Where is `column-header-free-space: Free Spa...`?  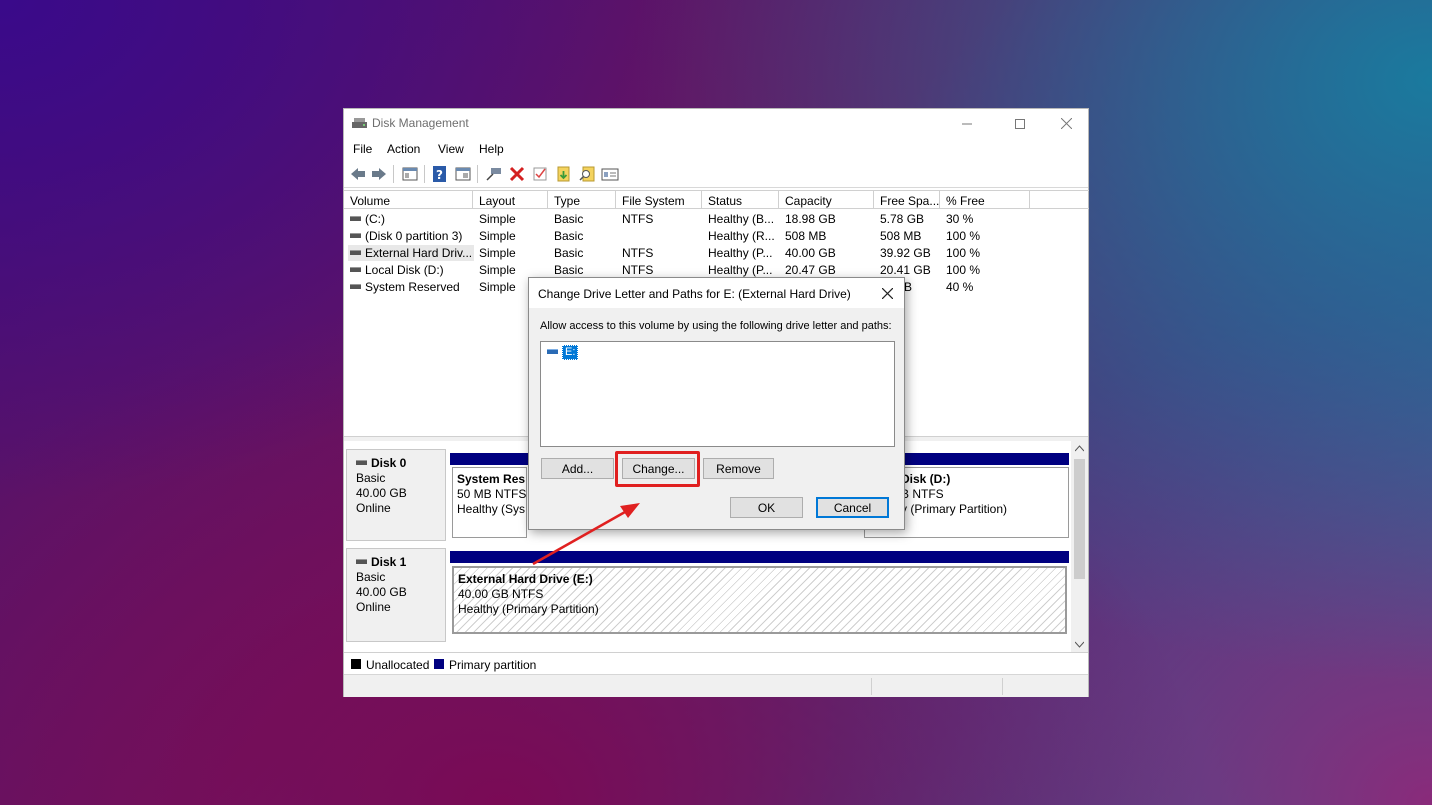 column-header-free-space: Free Spa... is located at coordinates (907, 199).